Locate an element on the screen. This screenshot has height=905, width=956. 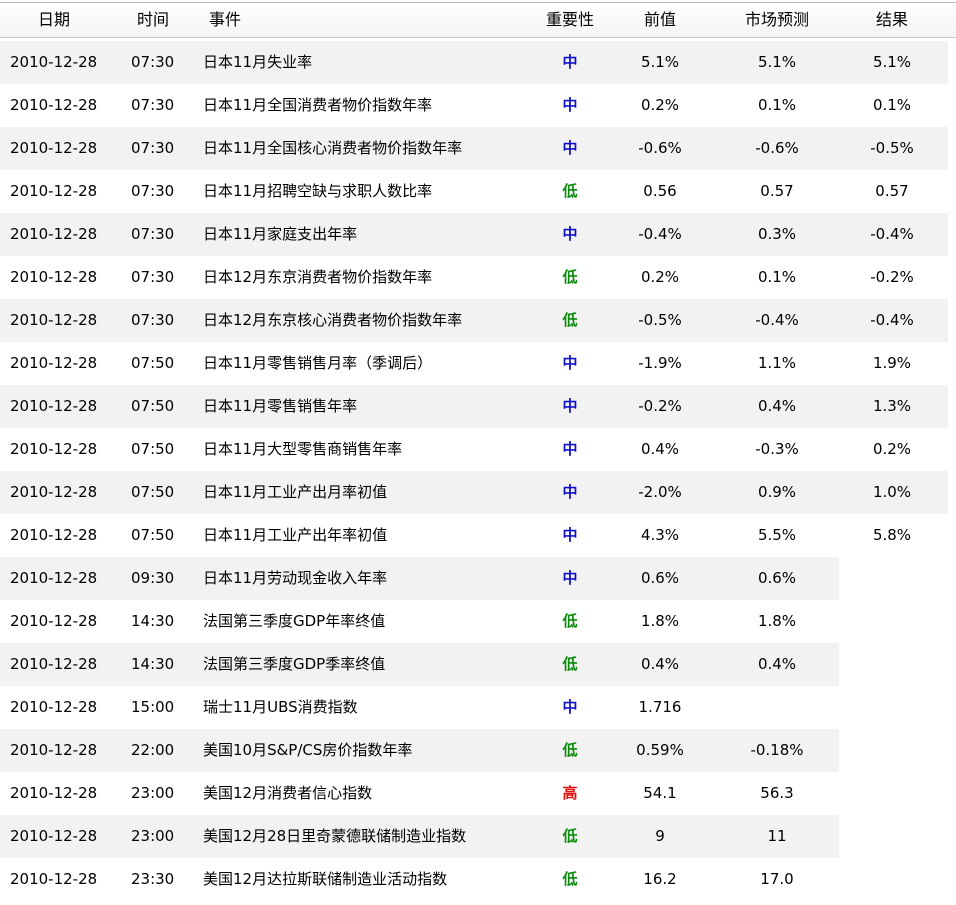
cell-previous: 5.1% is located at coordinates (660, 62).